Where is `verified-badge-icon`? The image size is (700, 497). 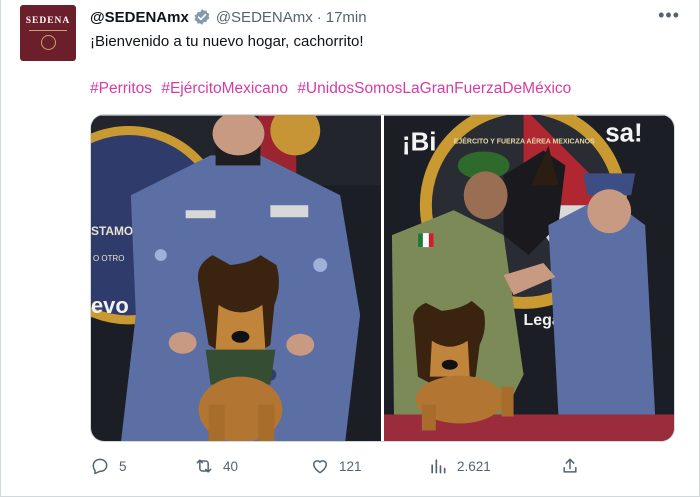 verified-badge-icon is located at coordinates (202, 17).